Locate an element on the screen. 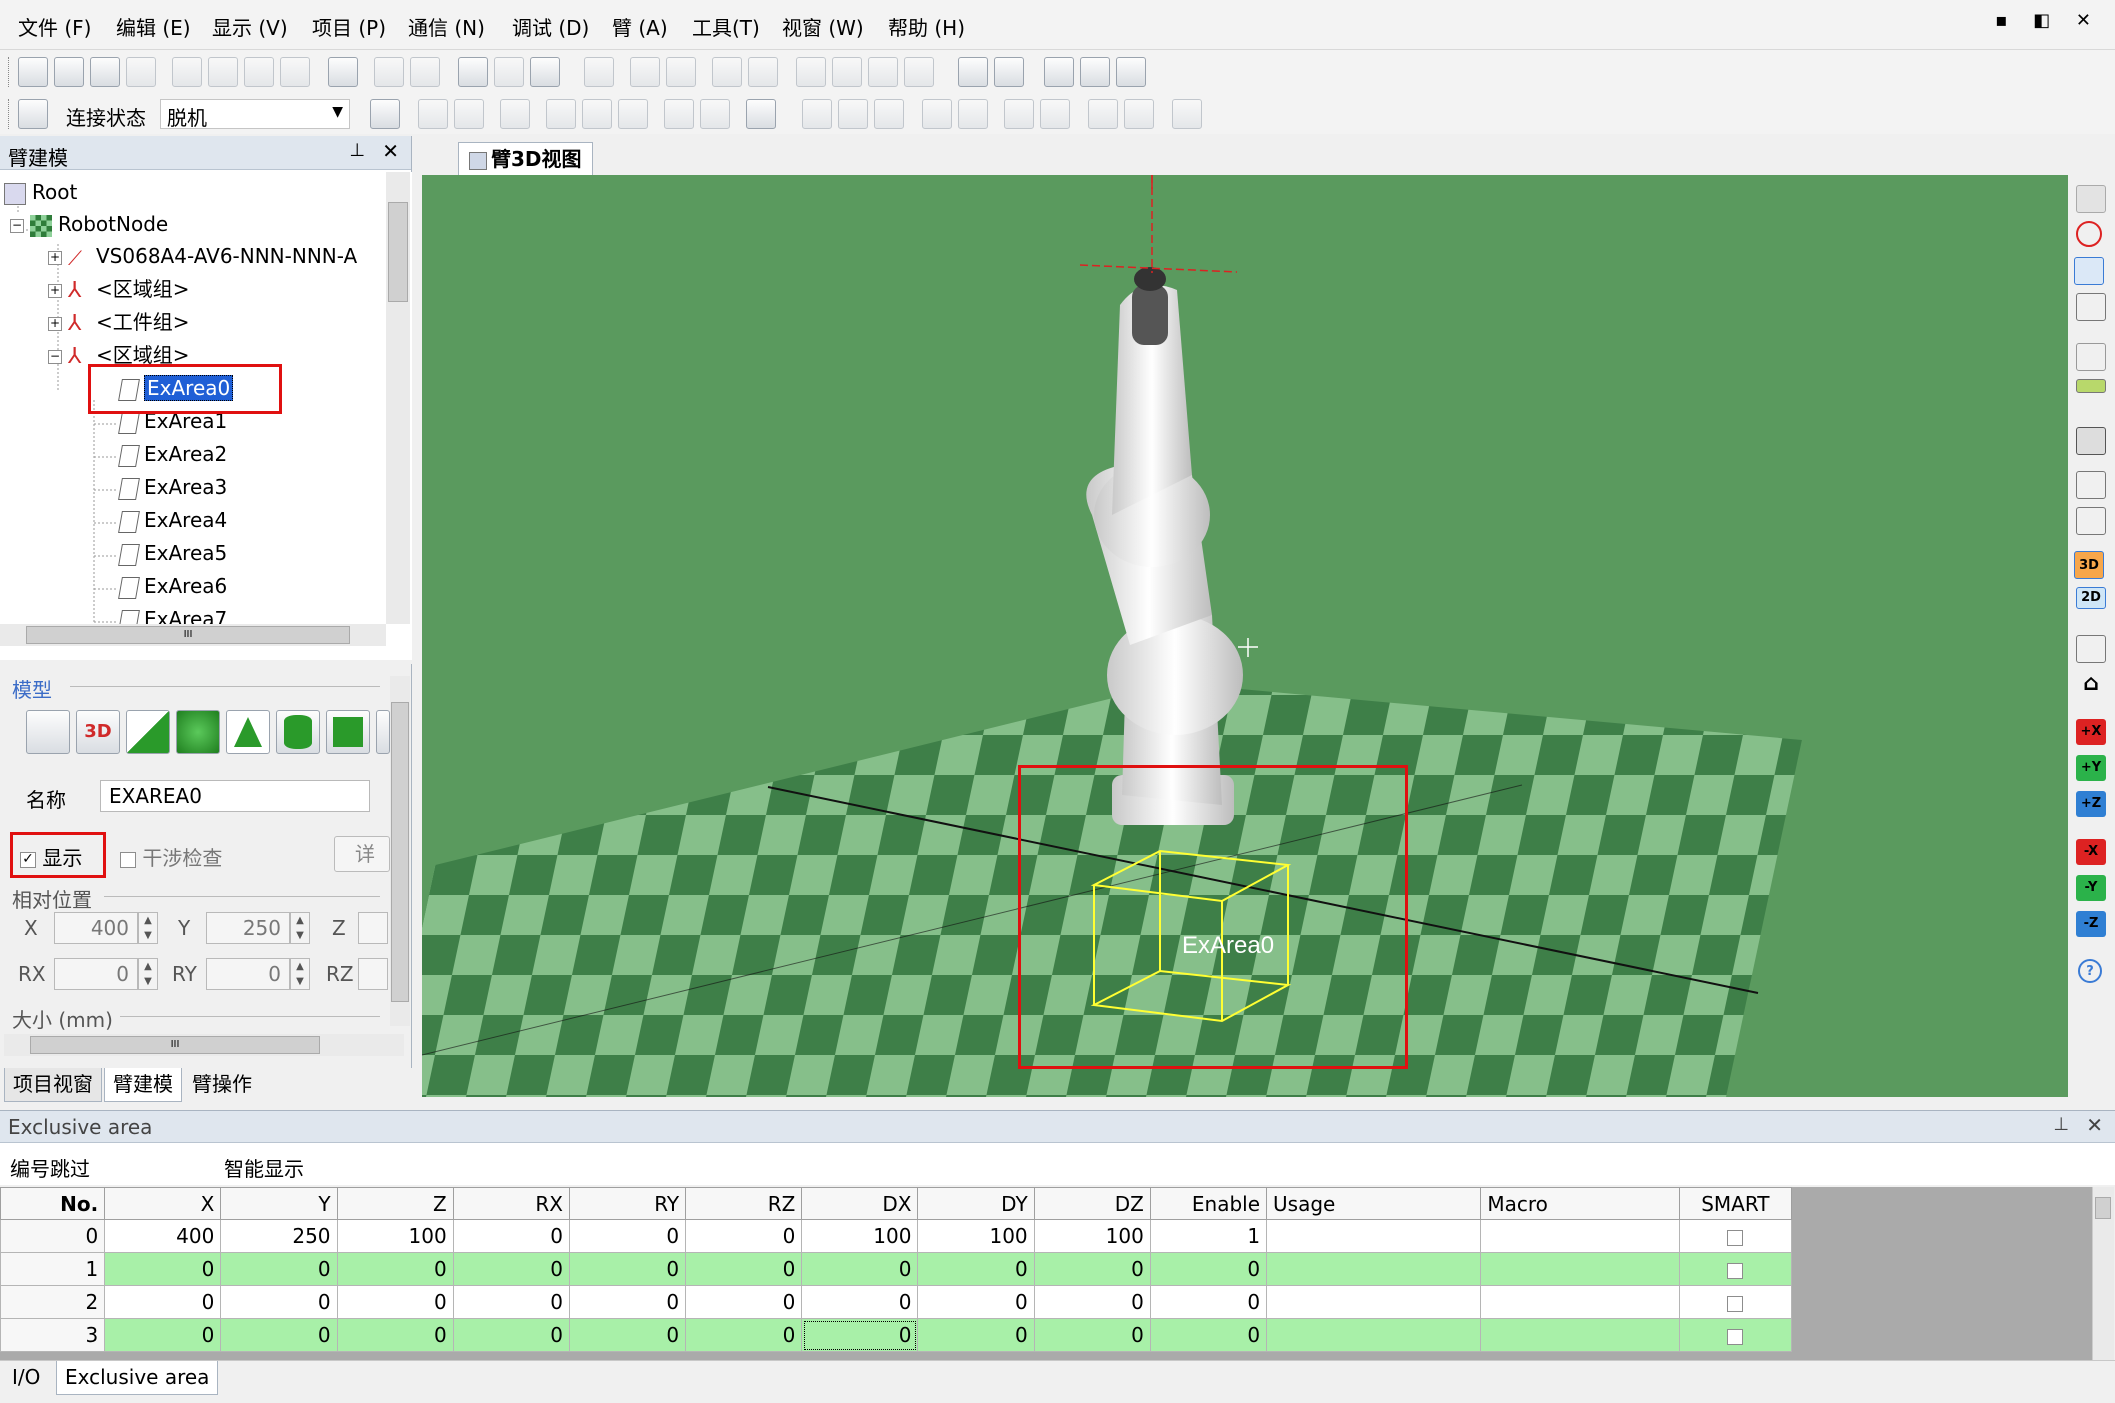 The height and width of the screenshot is (1403, 2115). rotate-icon is located at coordinates (2091, 199).